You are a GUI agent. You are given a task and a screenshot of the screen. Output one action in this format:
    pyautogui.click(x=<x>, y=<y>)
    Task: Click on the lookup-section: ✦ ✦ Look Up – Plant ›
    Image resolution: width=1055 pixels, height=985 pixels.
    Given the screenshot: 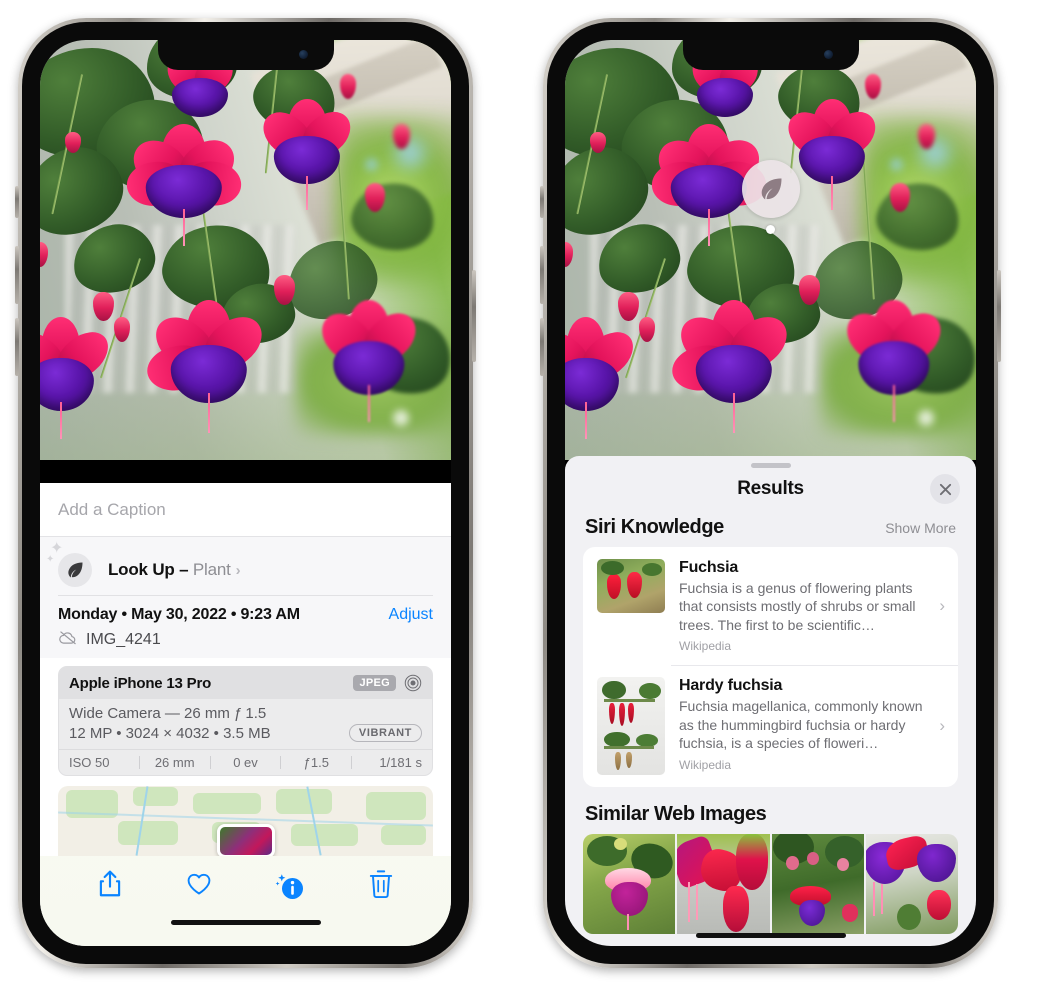 What is the action you would take?
    pyautogui.click(x=245, y=566)
    